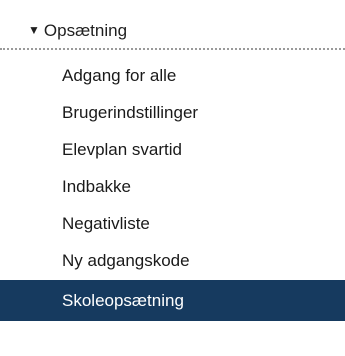  What do you see at coordinates (130, 112) in the screenshot?
I see `menu-item-label: Brugerindstillinger` at bounding box center [130, 112].